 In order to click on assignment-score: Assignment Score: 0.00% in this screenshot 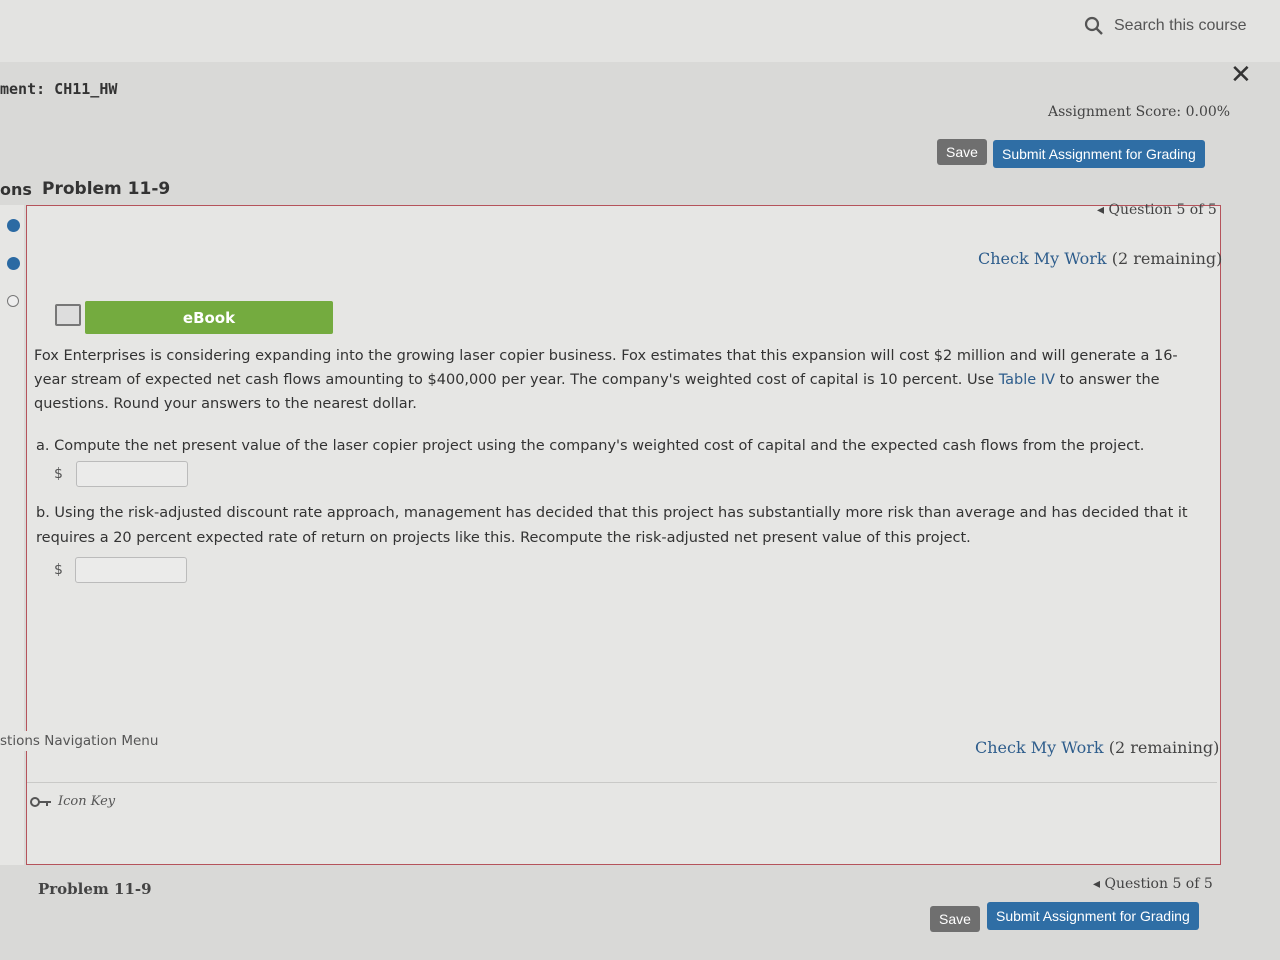, I will do `click(1139, 112)`.